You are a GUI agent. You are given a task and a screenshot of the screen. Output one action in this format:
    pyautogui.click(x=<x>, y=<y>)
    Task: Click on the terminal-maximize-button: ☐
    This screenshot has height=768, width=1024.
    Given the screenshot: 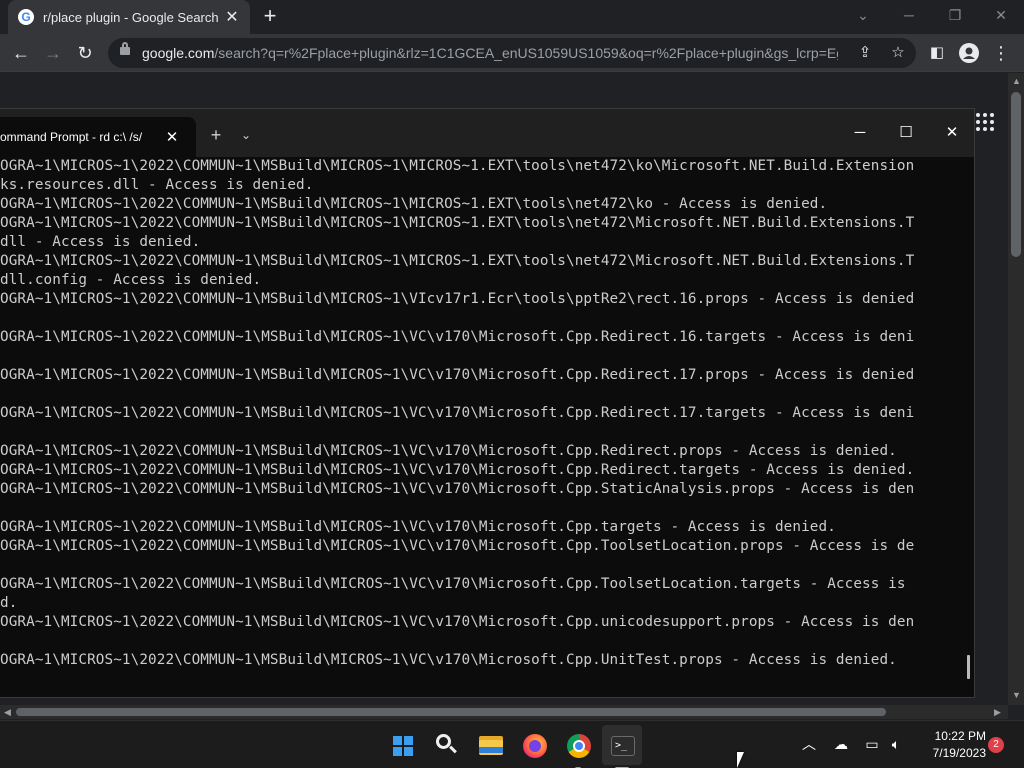 What is the action you would take?
    pyautogui.click(x=906, y=133)
    